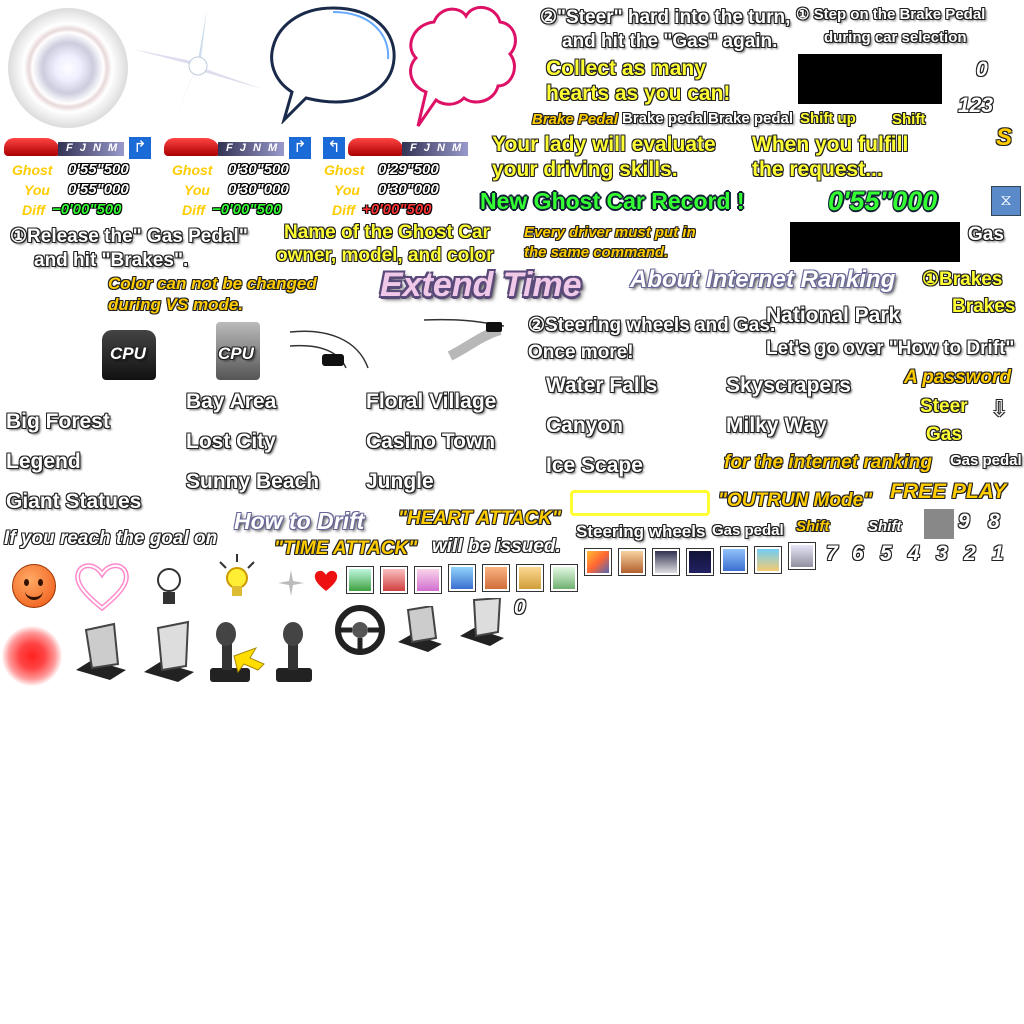  I want to click on label-steer: Steer, so click(944, 406).